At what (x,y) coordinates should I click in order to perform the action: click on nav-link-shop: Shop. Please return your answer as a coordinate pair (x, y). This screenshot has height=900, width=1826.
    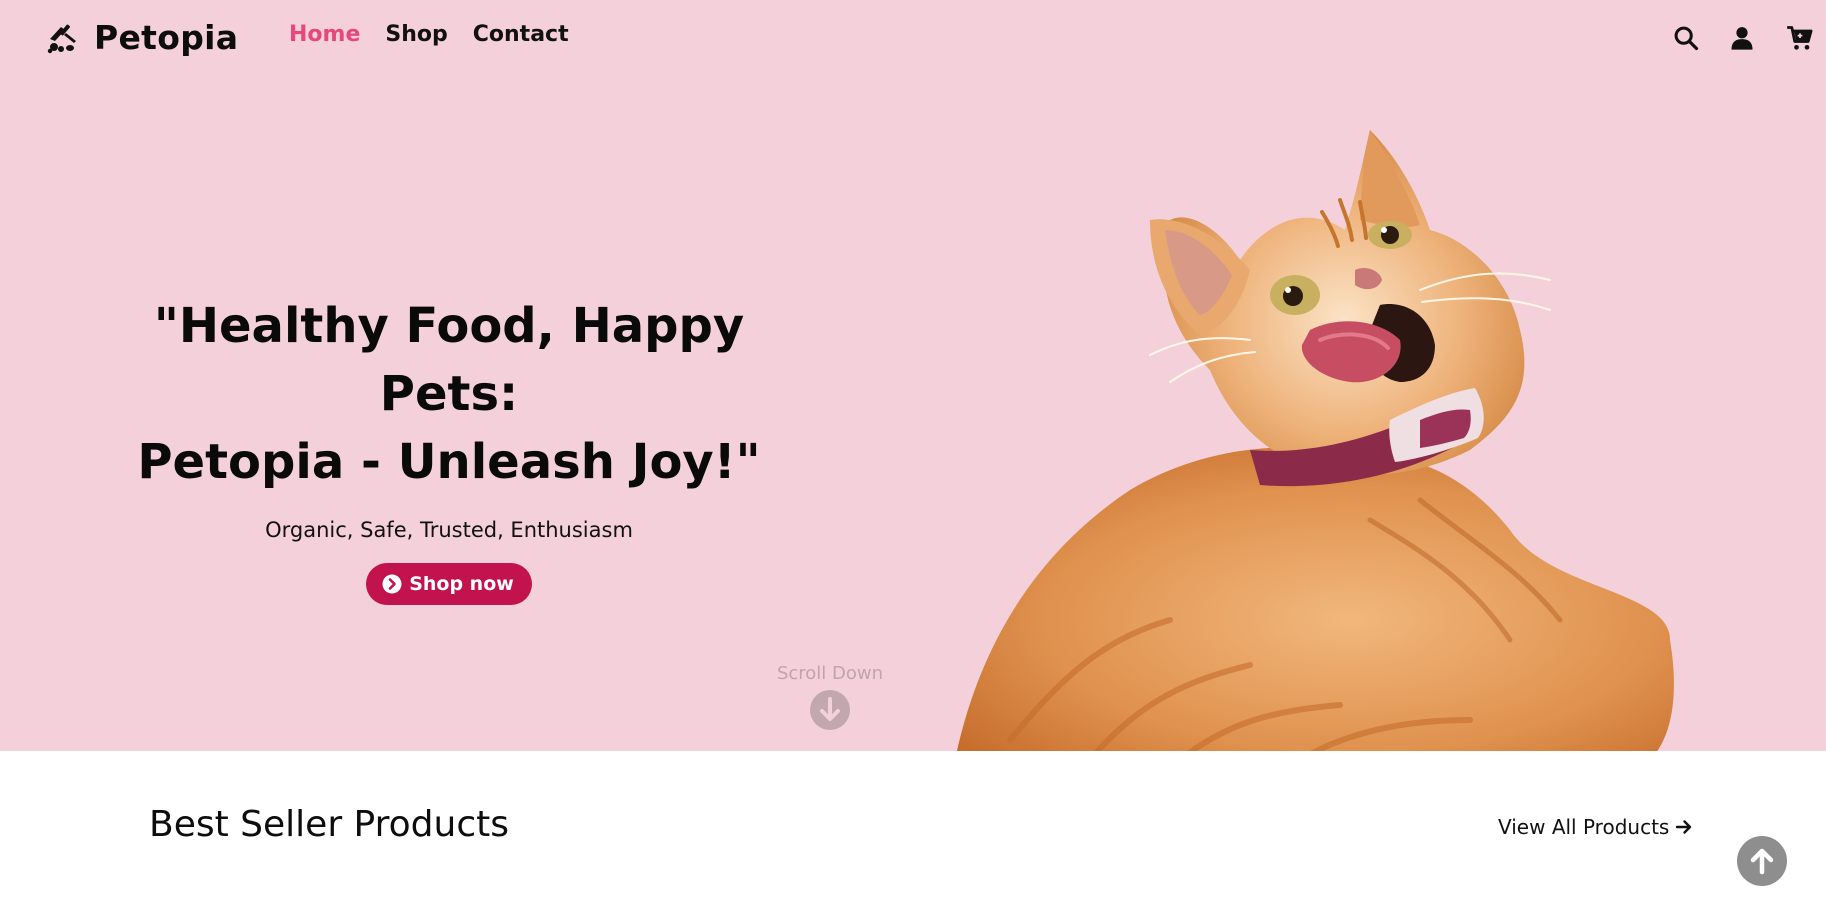
    Looking at the image, I should click on (416, 34).